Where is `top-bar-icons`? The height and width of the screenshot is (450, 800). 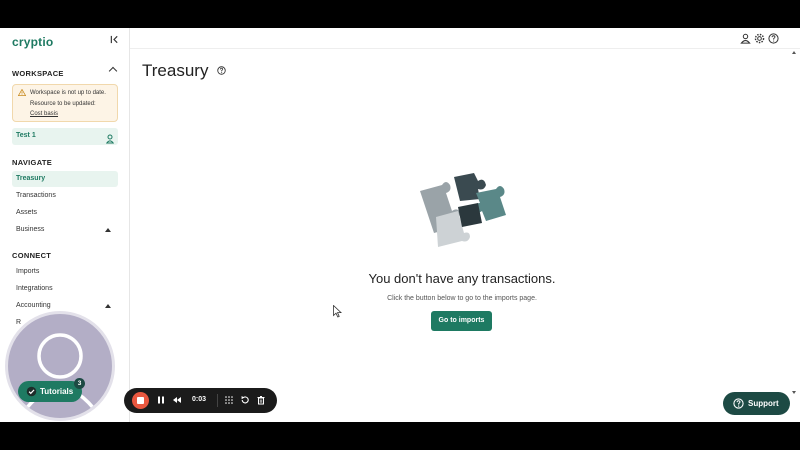
top-bar-icons is located at coordinates (755, 39).